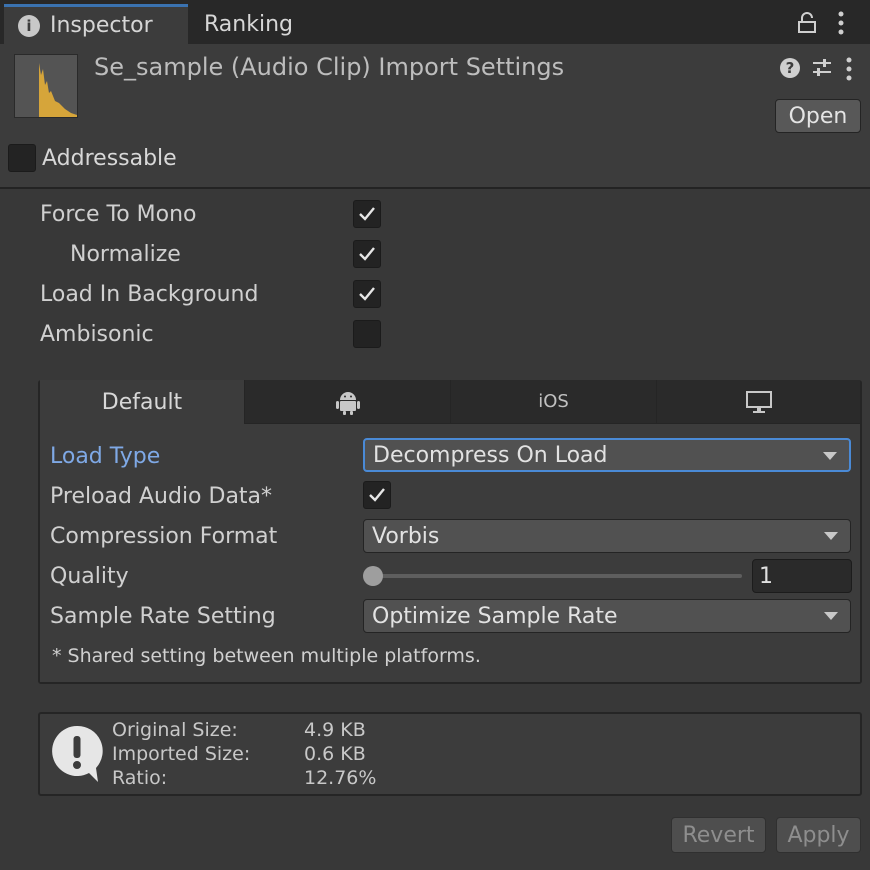 Image resolution: width=870 pixels, height=870 pixels. Describe the element at coordinates (175, 730) in the screenshot. I see `original-size-label: Original Size:` at that location.